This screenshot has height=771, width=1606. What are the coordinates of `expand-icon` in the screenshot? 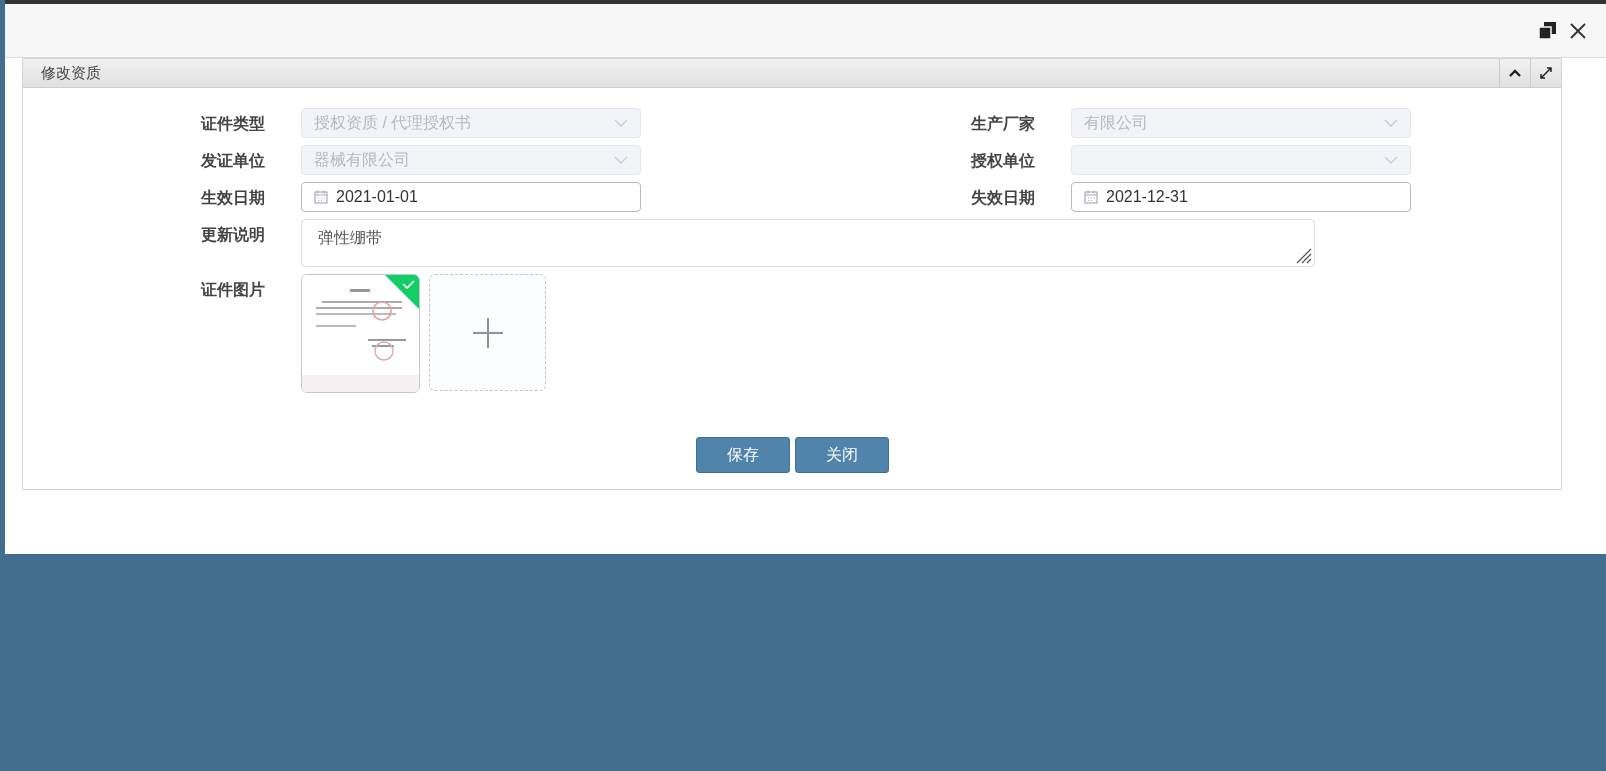 It's located at (1546, 73).